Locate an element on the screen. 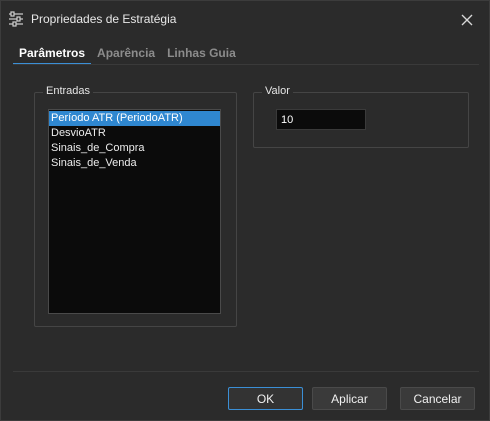  value-input is located at coordinates (321, 119).